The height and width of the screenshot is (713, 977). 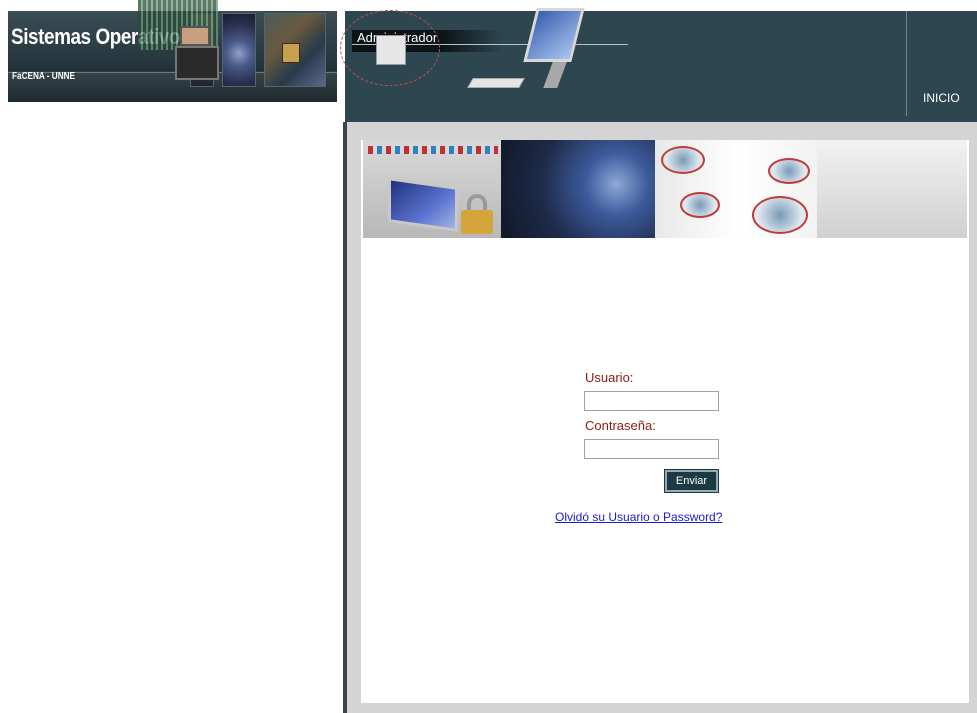 I want to click on banner-device, so click(x=197, y=63).